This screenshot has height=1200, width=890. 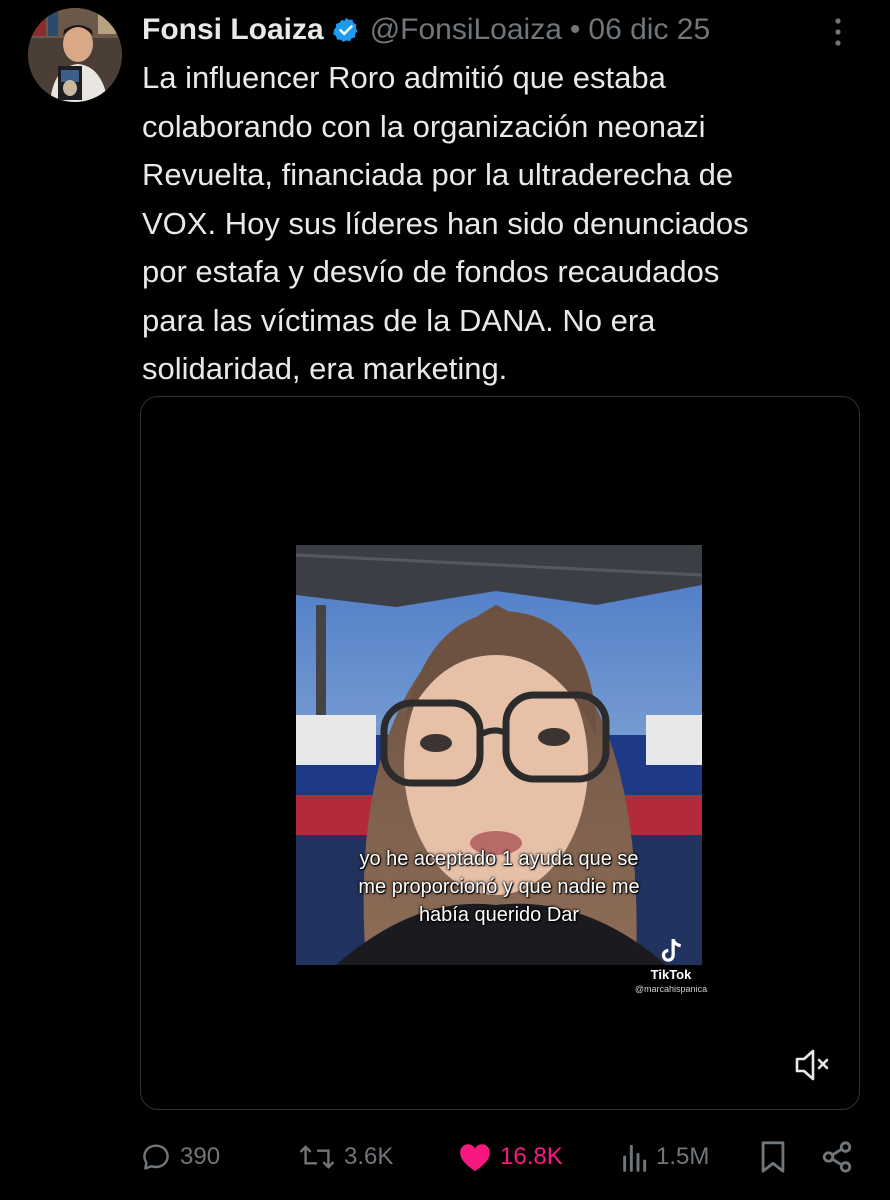 What do you see at coordinates (475, 1158) in the screenshot?
I see `like-heart-icon` at bounding box center [475, 1158].